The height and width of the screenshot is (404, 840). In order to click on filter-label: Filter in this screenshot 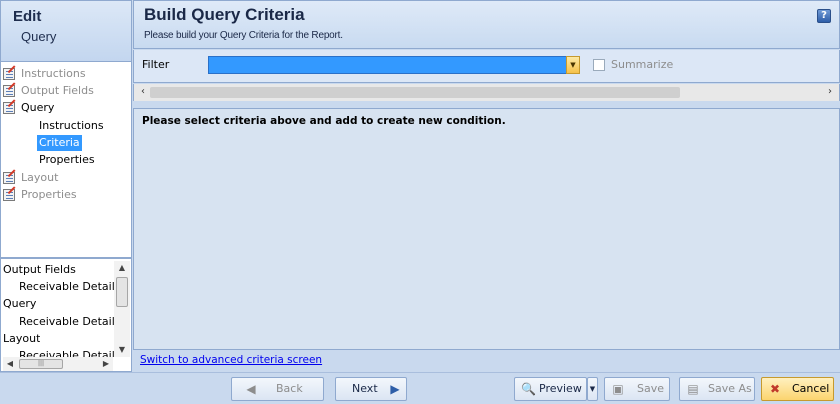, I will do `click(156, 64)`.